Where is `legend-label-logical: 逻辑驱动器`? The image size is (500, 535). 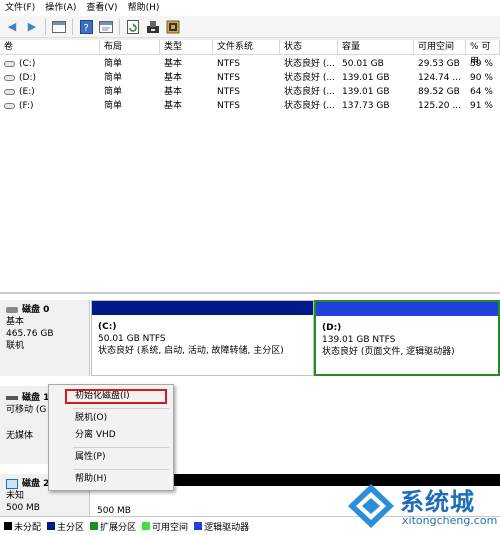 legend-label-logical: 逻辑驱动器 is located at coordinates (227, 527).